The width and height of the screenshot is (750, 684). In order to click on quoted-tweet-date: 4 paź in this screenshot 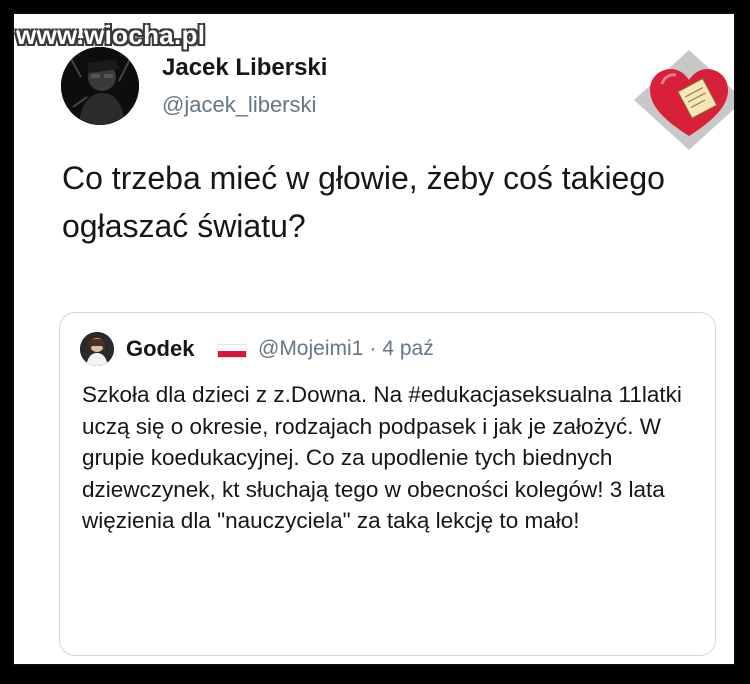, I will do `click(407, 348)`.